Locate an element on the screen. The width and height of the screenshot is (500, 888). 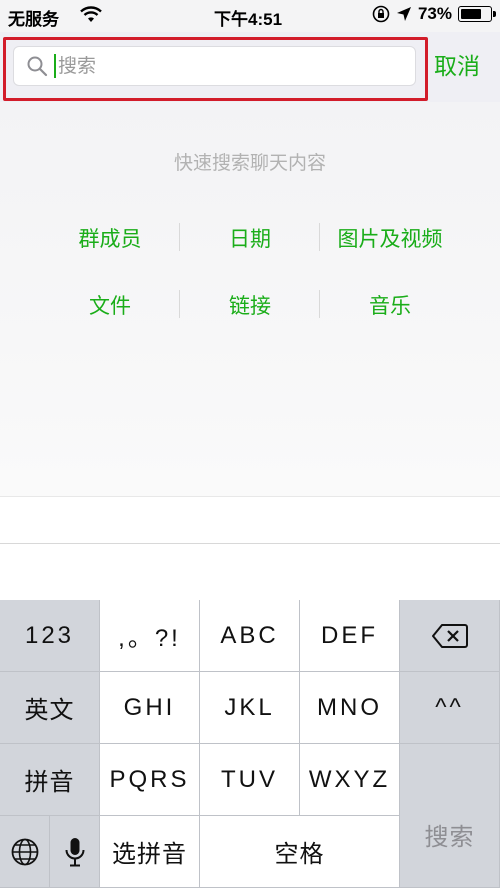
wifi-icon is located at coordinates (91, 14).